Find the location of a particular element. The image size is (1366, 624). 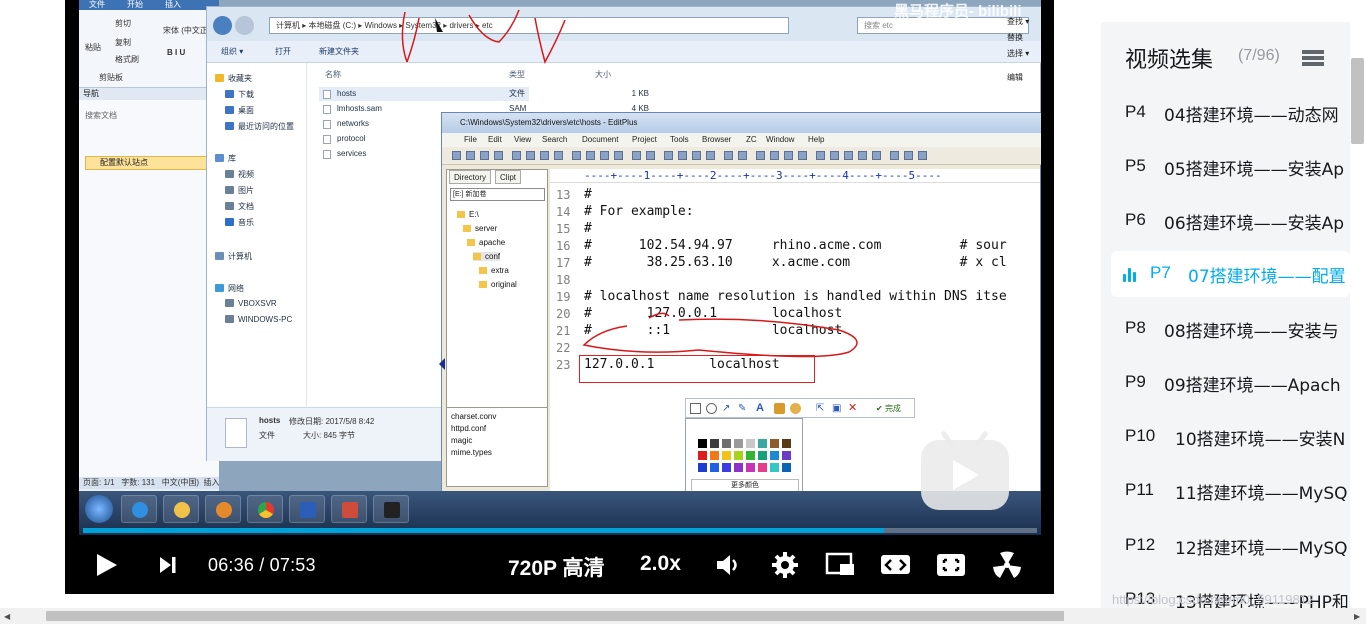

fullscreen-radiation-icon is located at coordinates (1007, 565).